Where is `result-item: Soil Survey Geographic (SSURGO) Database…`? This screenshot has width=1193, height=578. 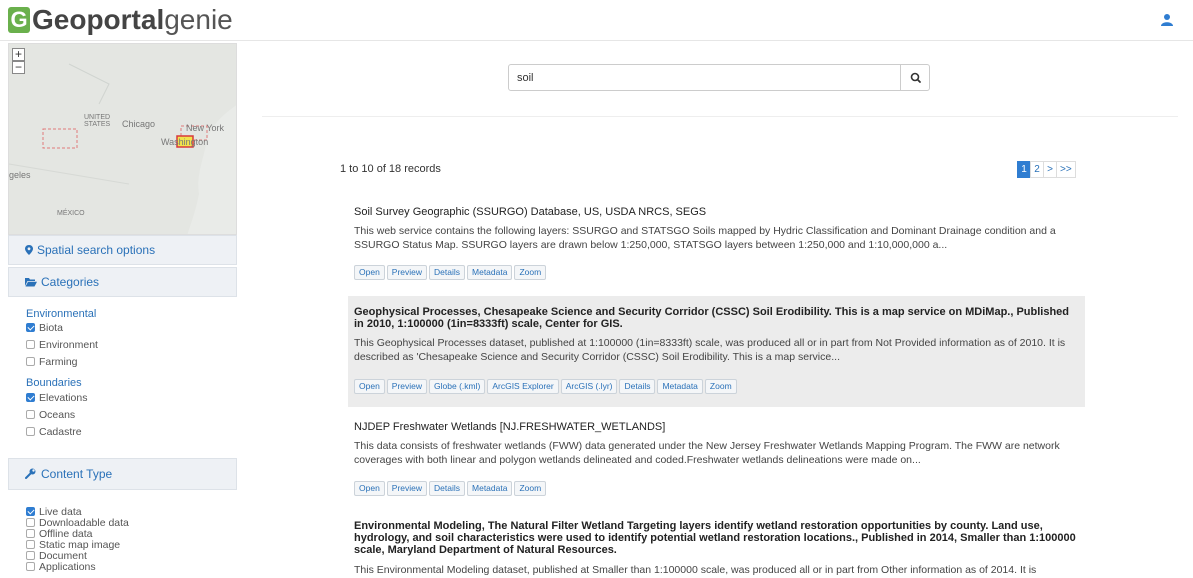
result-item: Soil Survey Geographic (SSURGO) Database… is located at coordinates (716, 244).